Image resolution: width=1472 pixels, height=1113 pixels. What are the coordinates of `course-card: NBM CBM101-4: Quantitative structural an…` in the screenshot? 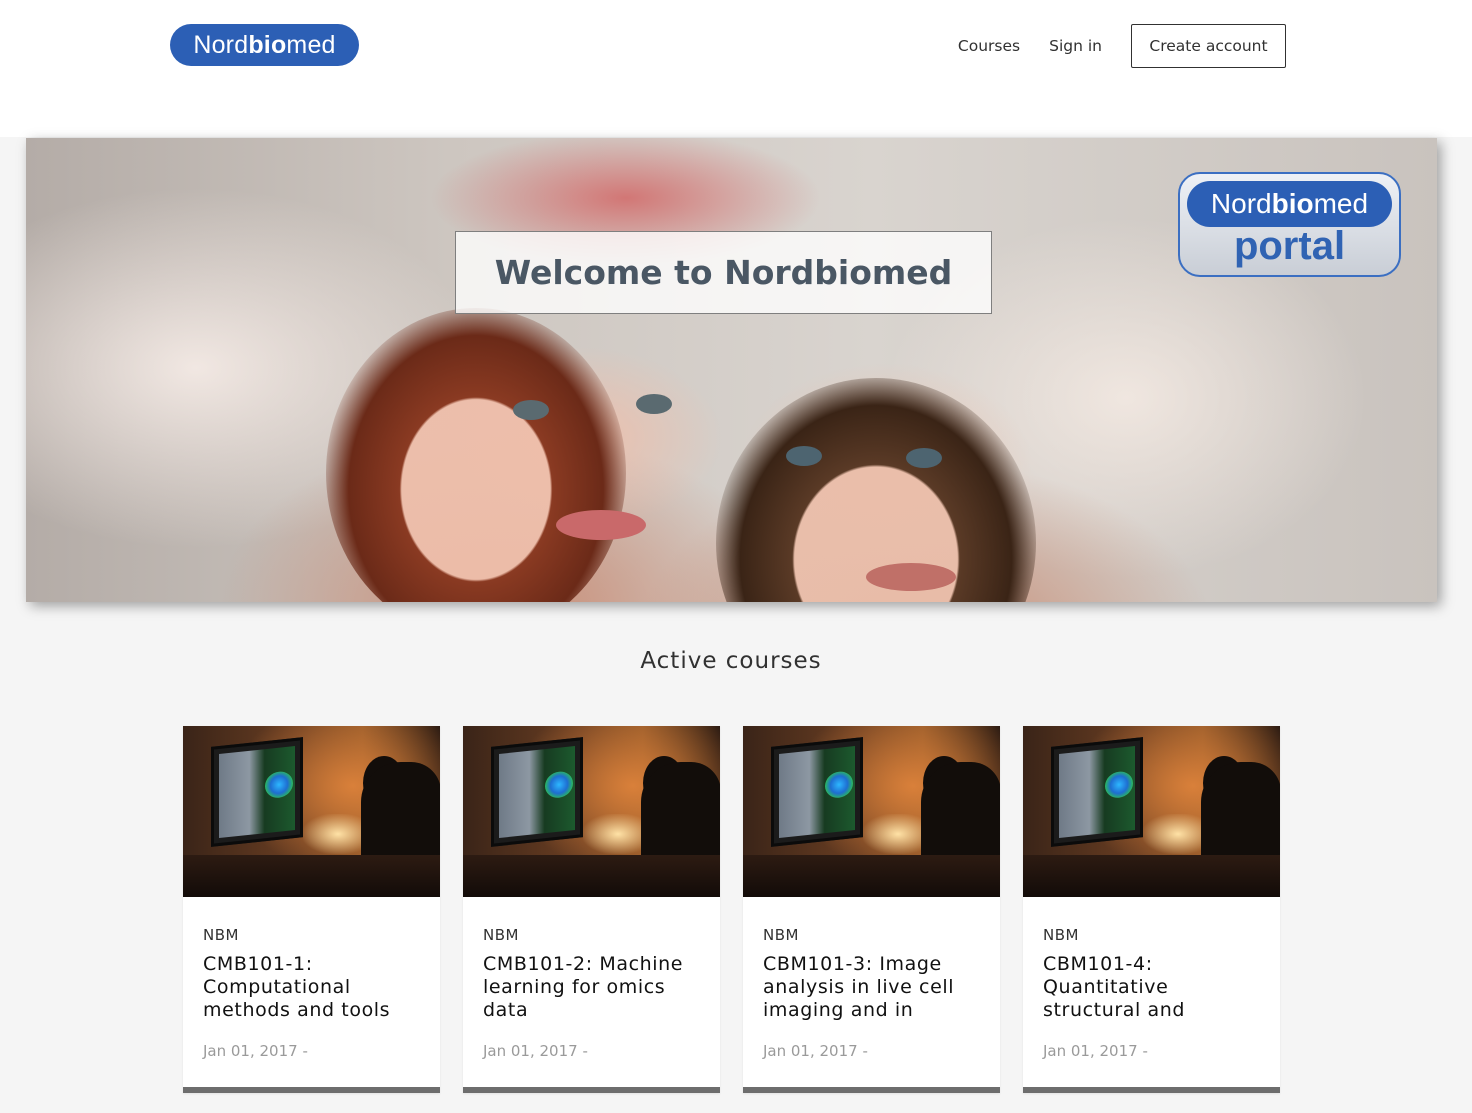 It's located at (1151, 909).